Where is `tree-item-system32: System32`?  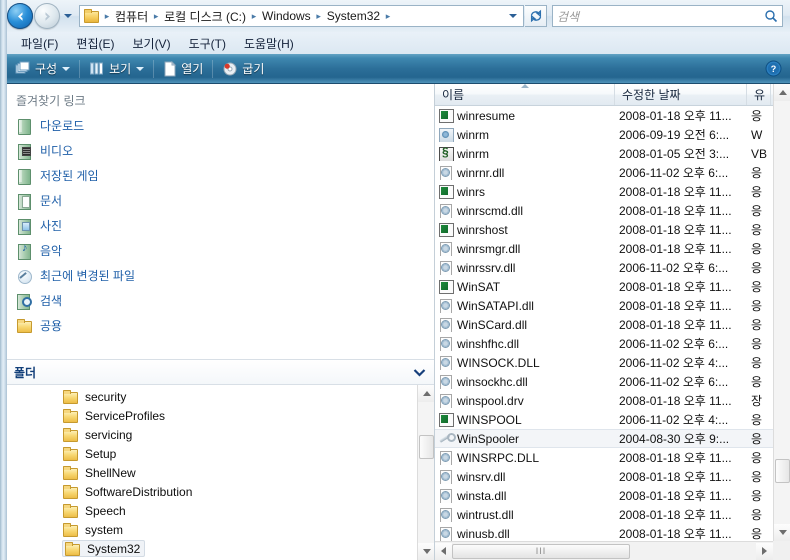 tree-item-system32: System32 is located at coordinates (217, 548).